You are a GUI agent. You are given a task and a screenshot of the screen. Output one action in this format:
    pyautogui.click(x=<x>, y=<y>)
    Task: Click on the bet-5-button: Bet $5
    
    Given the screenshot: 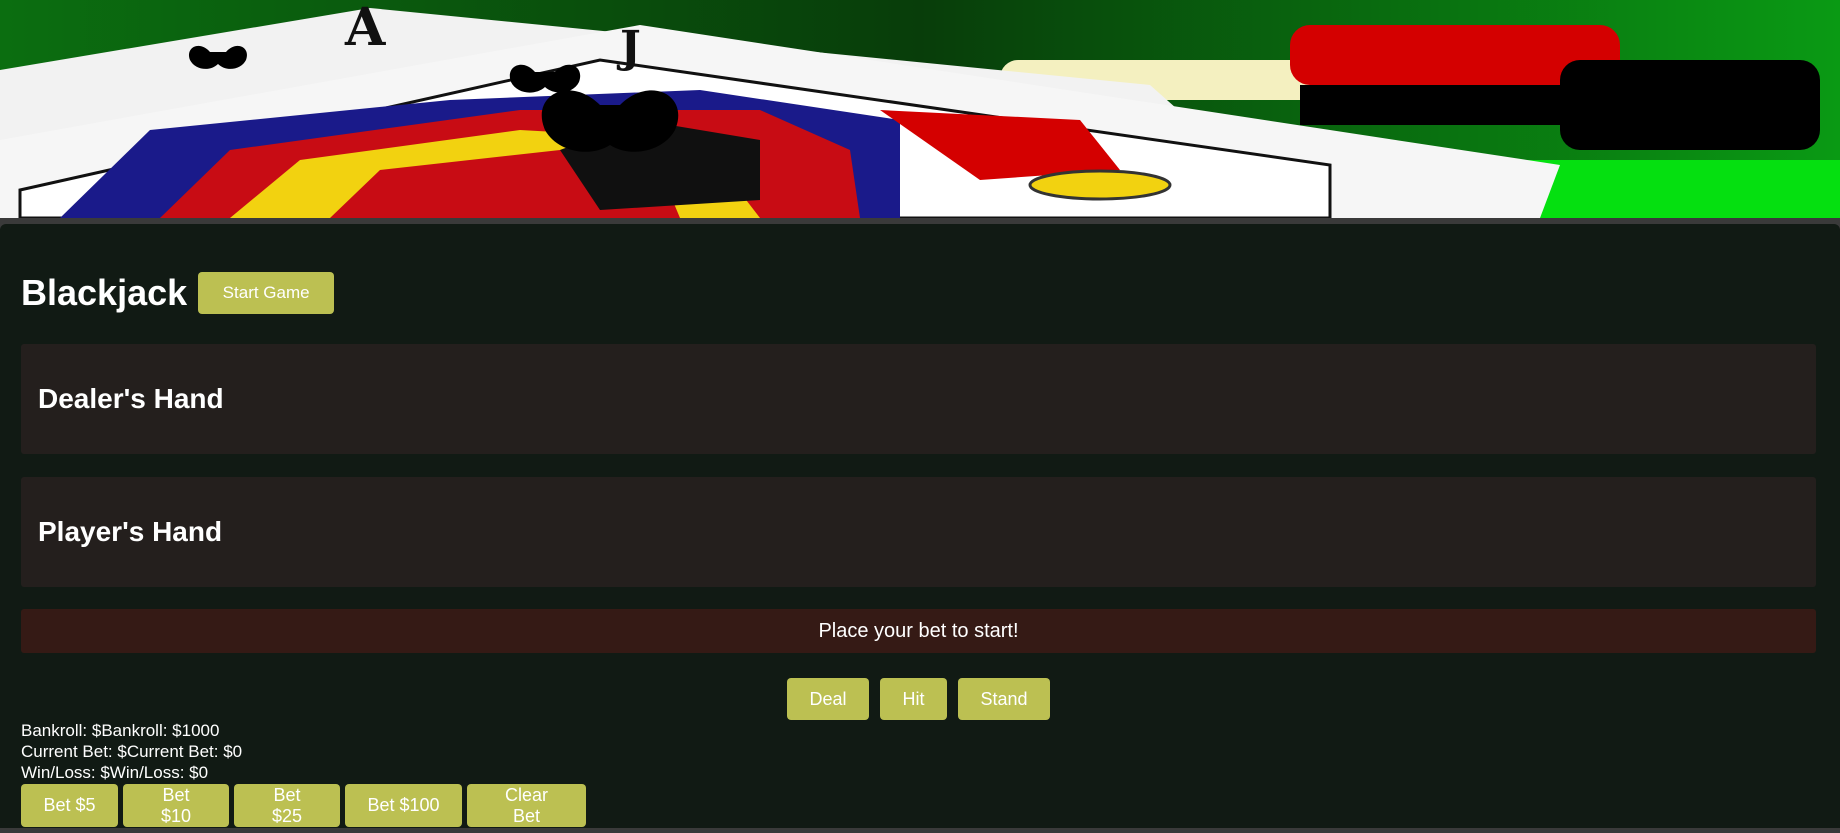 What is the action you would take?
    pyautogui.click(x=69, y=805)
    